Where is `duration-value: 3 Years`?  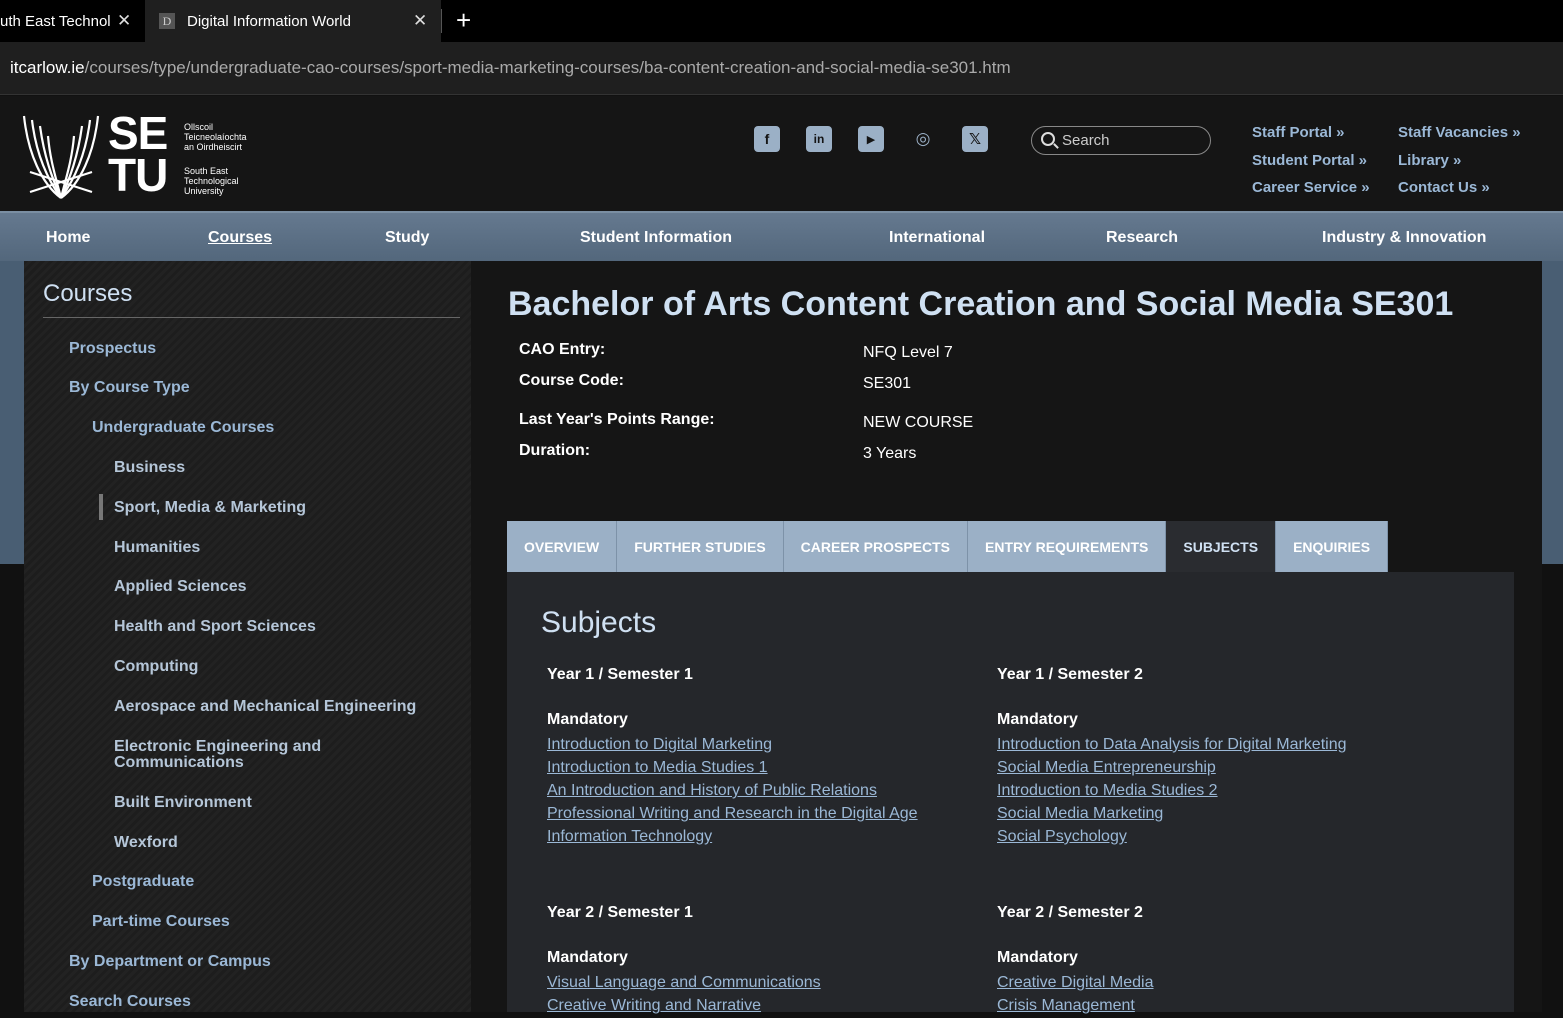
duration-value: 3 Years is located at coordinates (890, 453).